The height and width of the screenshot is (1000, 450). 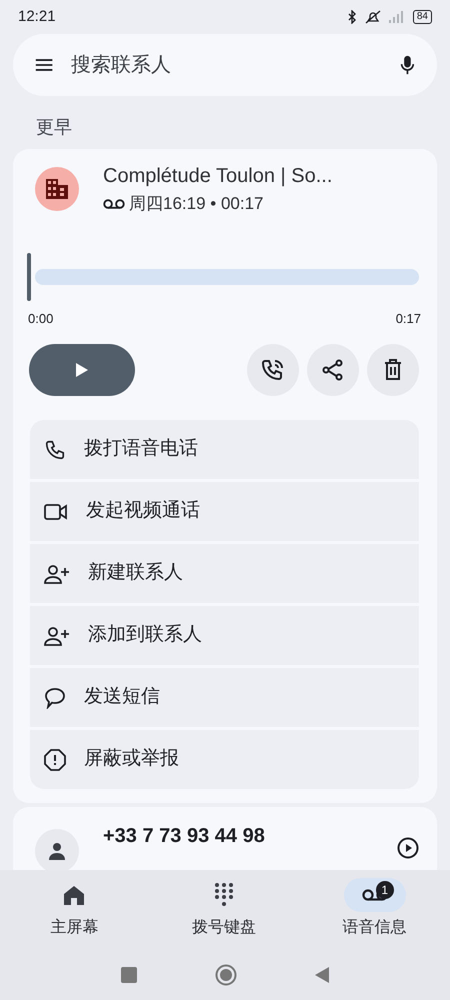 I want to click on playback-thumb, so click(x=29, y=276).